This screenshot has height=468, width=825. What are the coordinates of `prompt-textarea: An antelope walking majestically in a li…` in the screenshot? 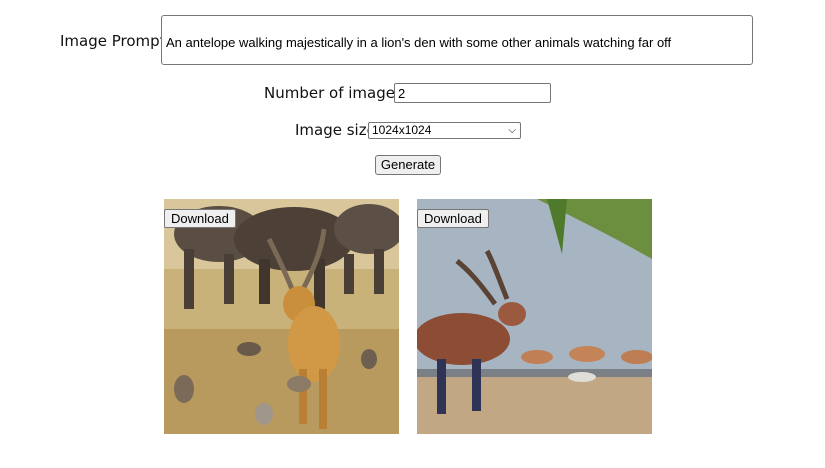 It's located at (457, 40).